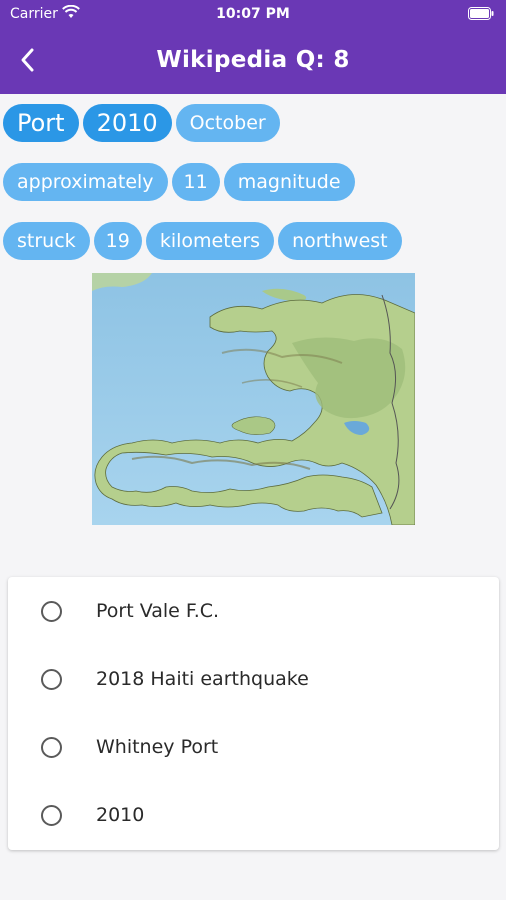 Image resolution: width=506 pixels, height=900 pixels. I want to click on page-title: Wikipedia Q: 8, so click(253, 60).